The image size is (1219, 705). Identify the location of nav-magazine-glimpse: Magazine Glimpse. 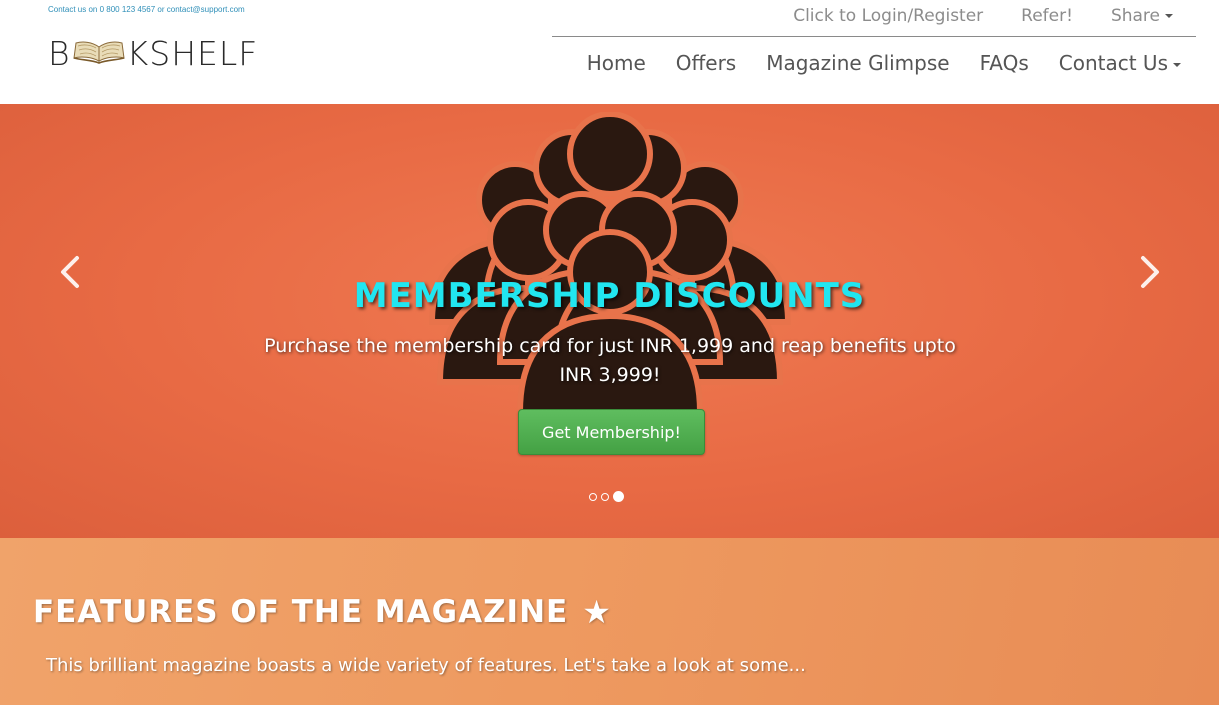
(857, 63).